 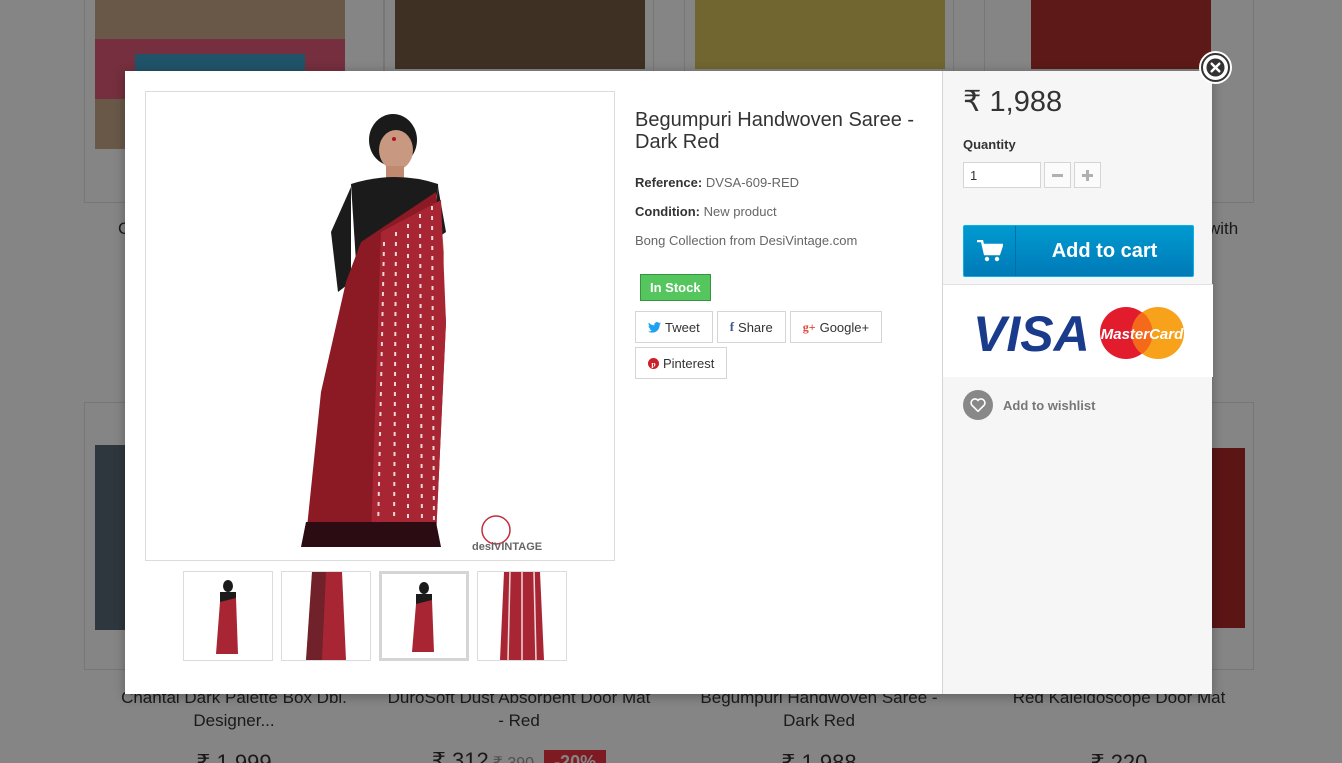 I want to click on close-modal-button, so click(x=1215, y=67).